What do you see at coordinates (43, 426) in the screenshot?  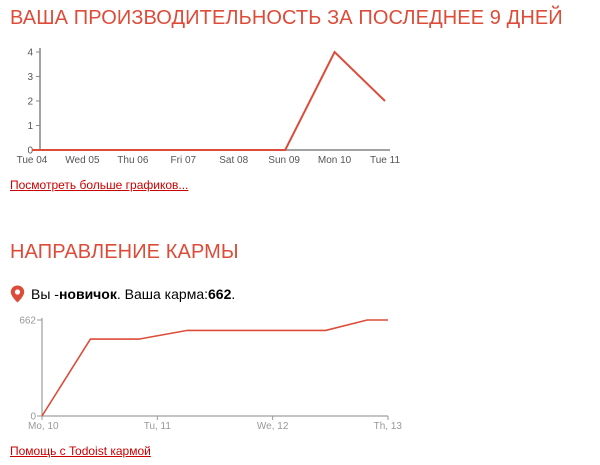 I see `x-tick-label: Mo, 10` at bounding box center [43, 426].